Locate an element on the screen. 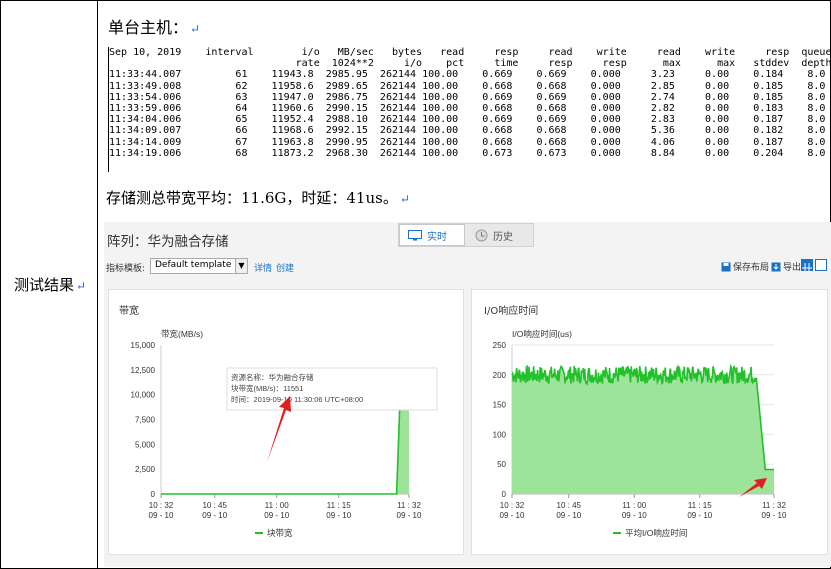  y-axis-label: 带宽(MB/s) is located at coordinates (182, 334).